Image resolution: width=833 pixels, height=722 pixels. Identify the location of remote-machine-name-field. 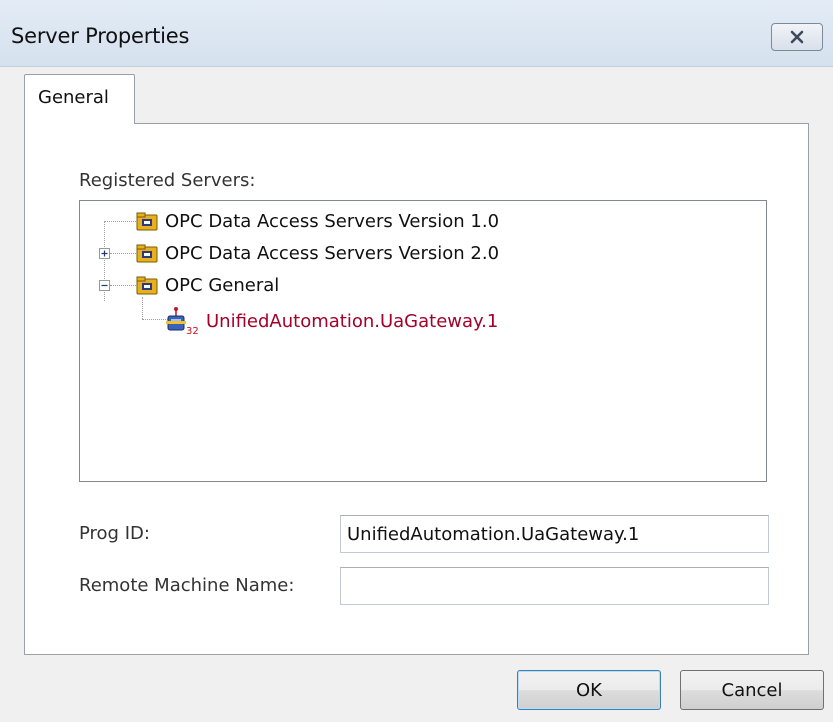
(554, 586).